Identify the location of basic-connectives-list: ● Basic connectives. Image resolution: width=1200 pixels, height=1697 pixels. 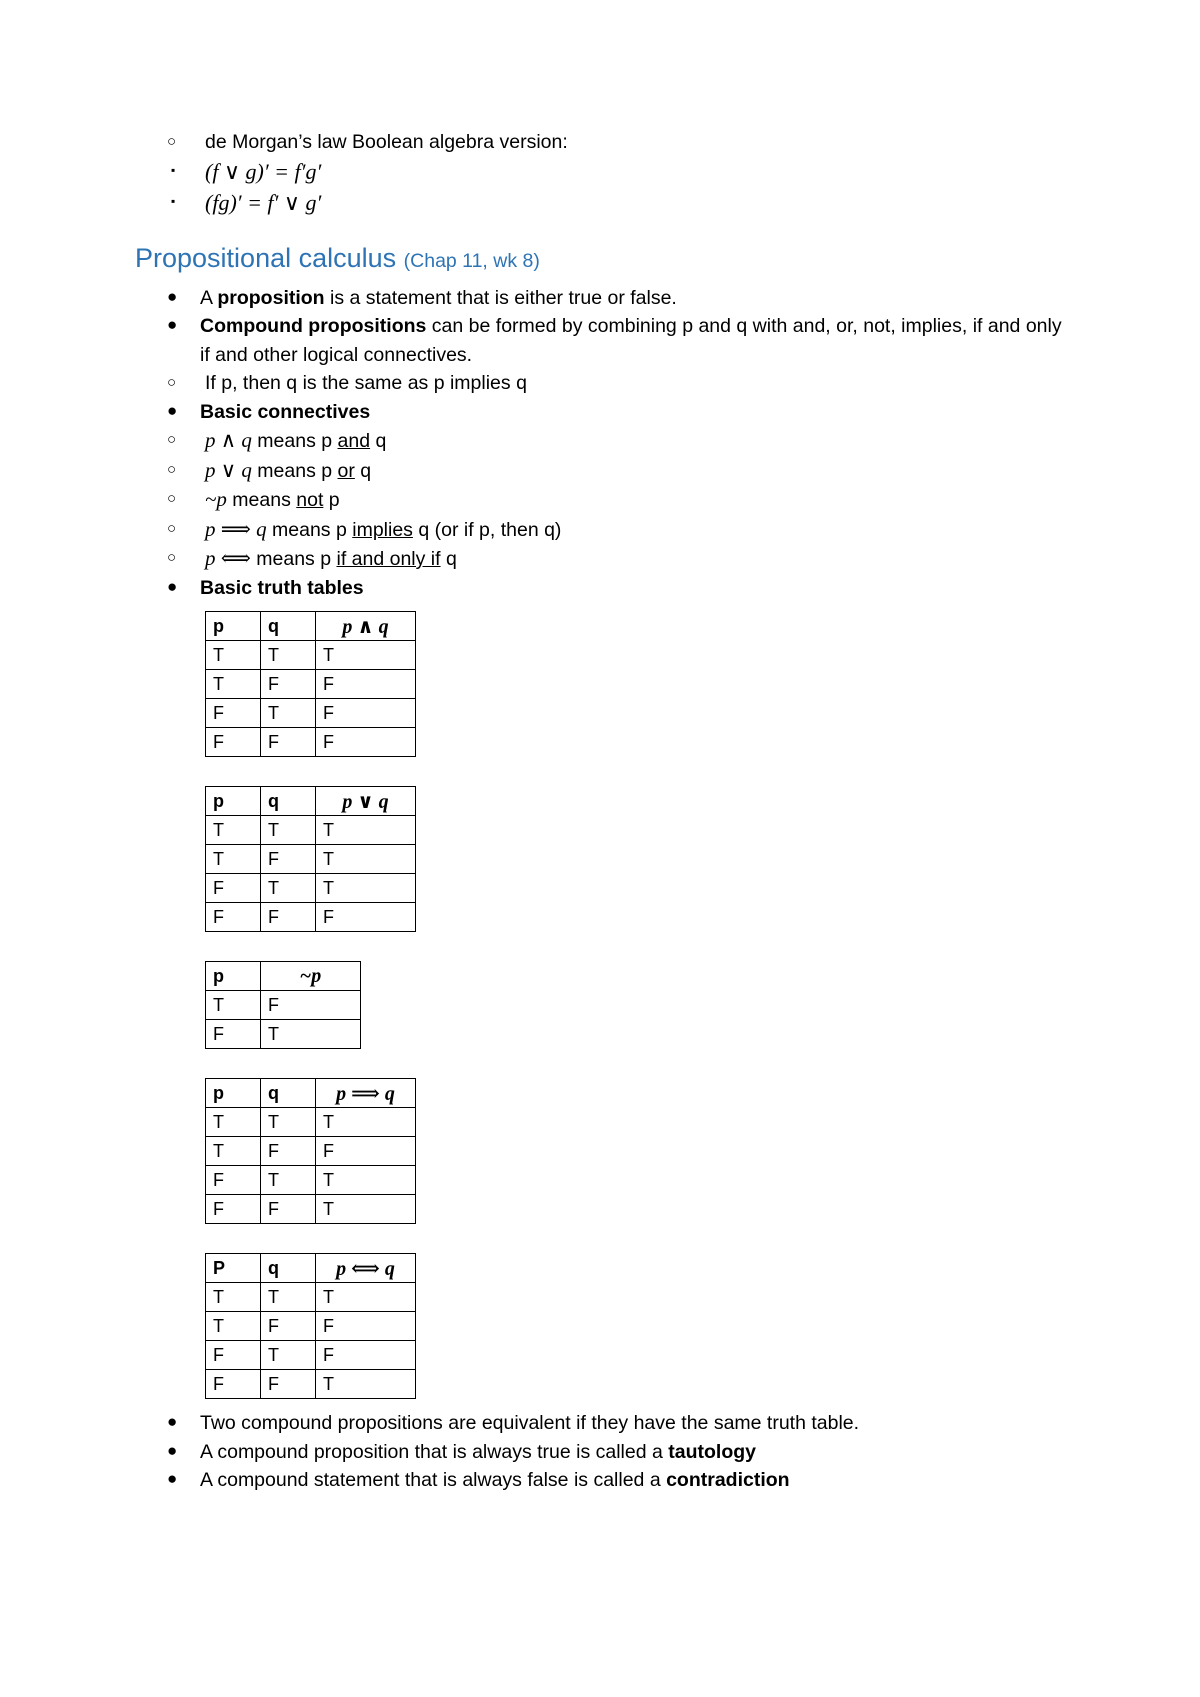
(600, 412).